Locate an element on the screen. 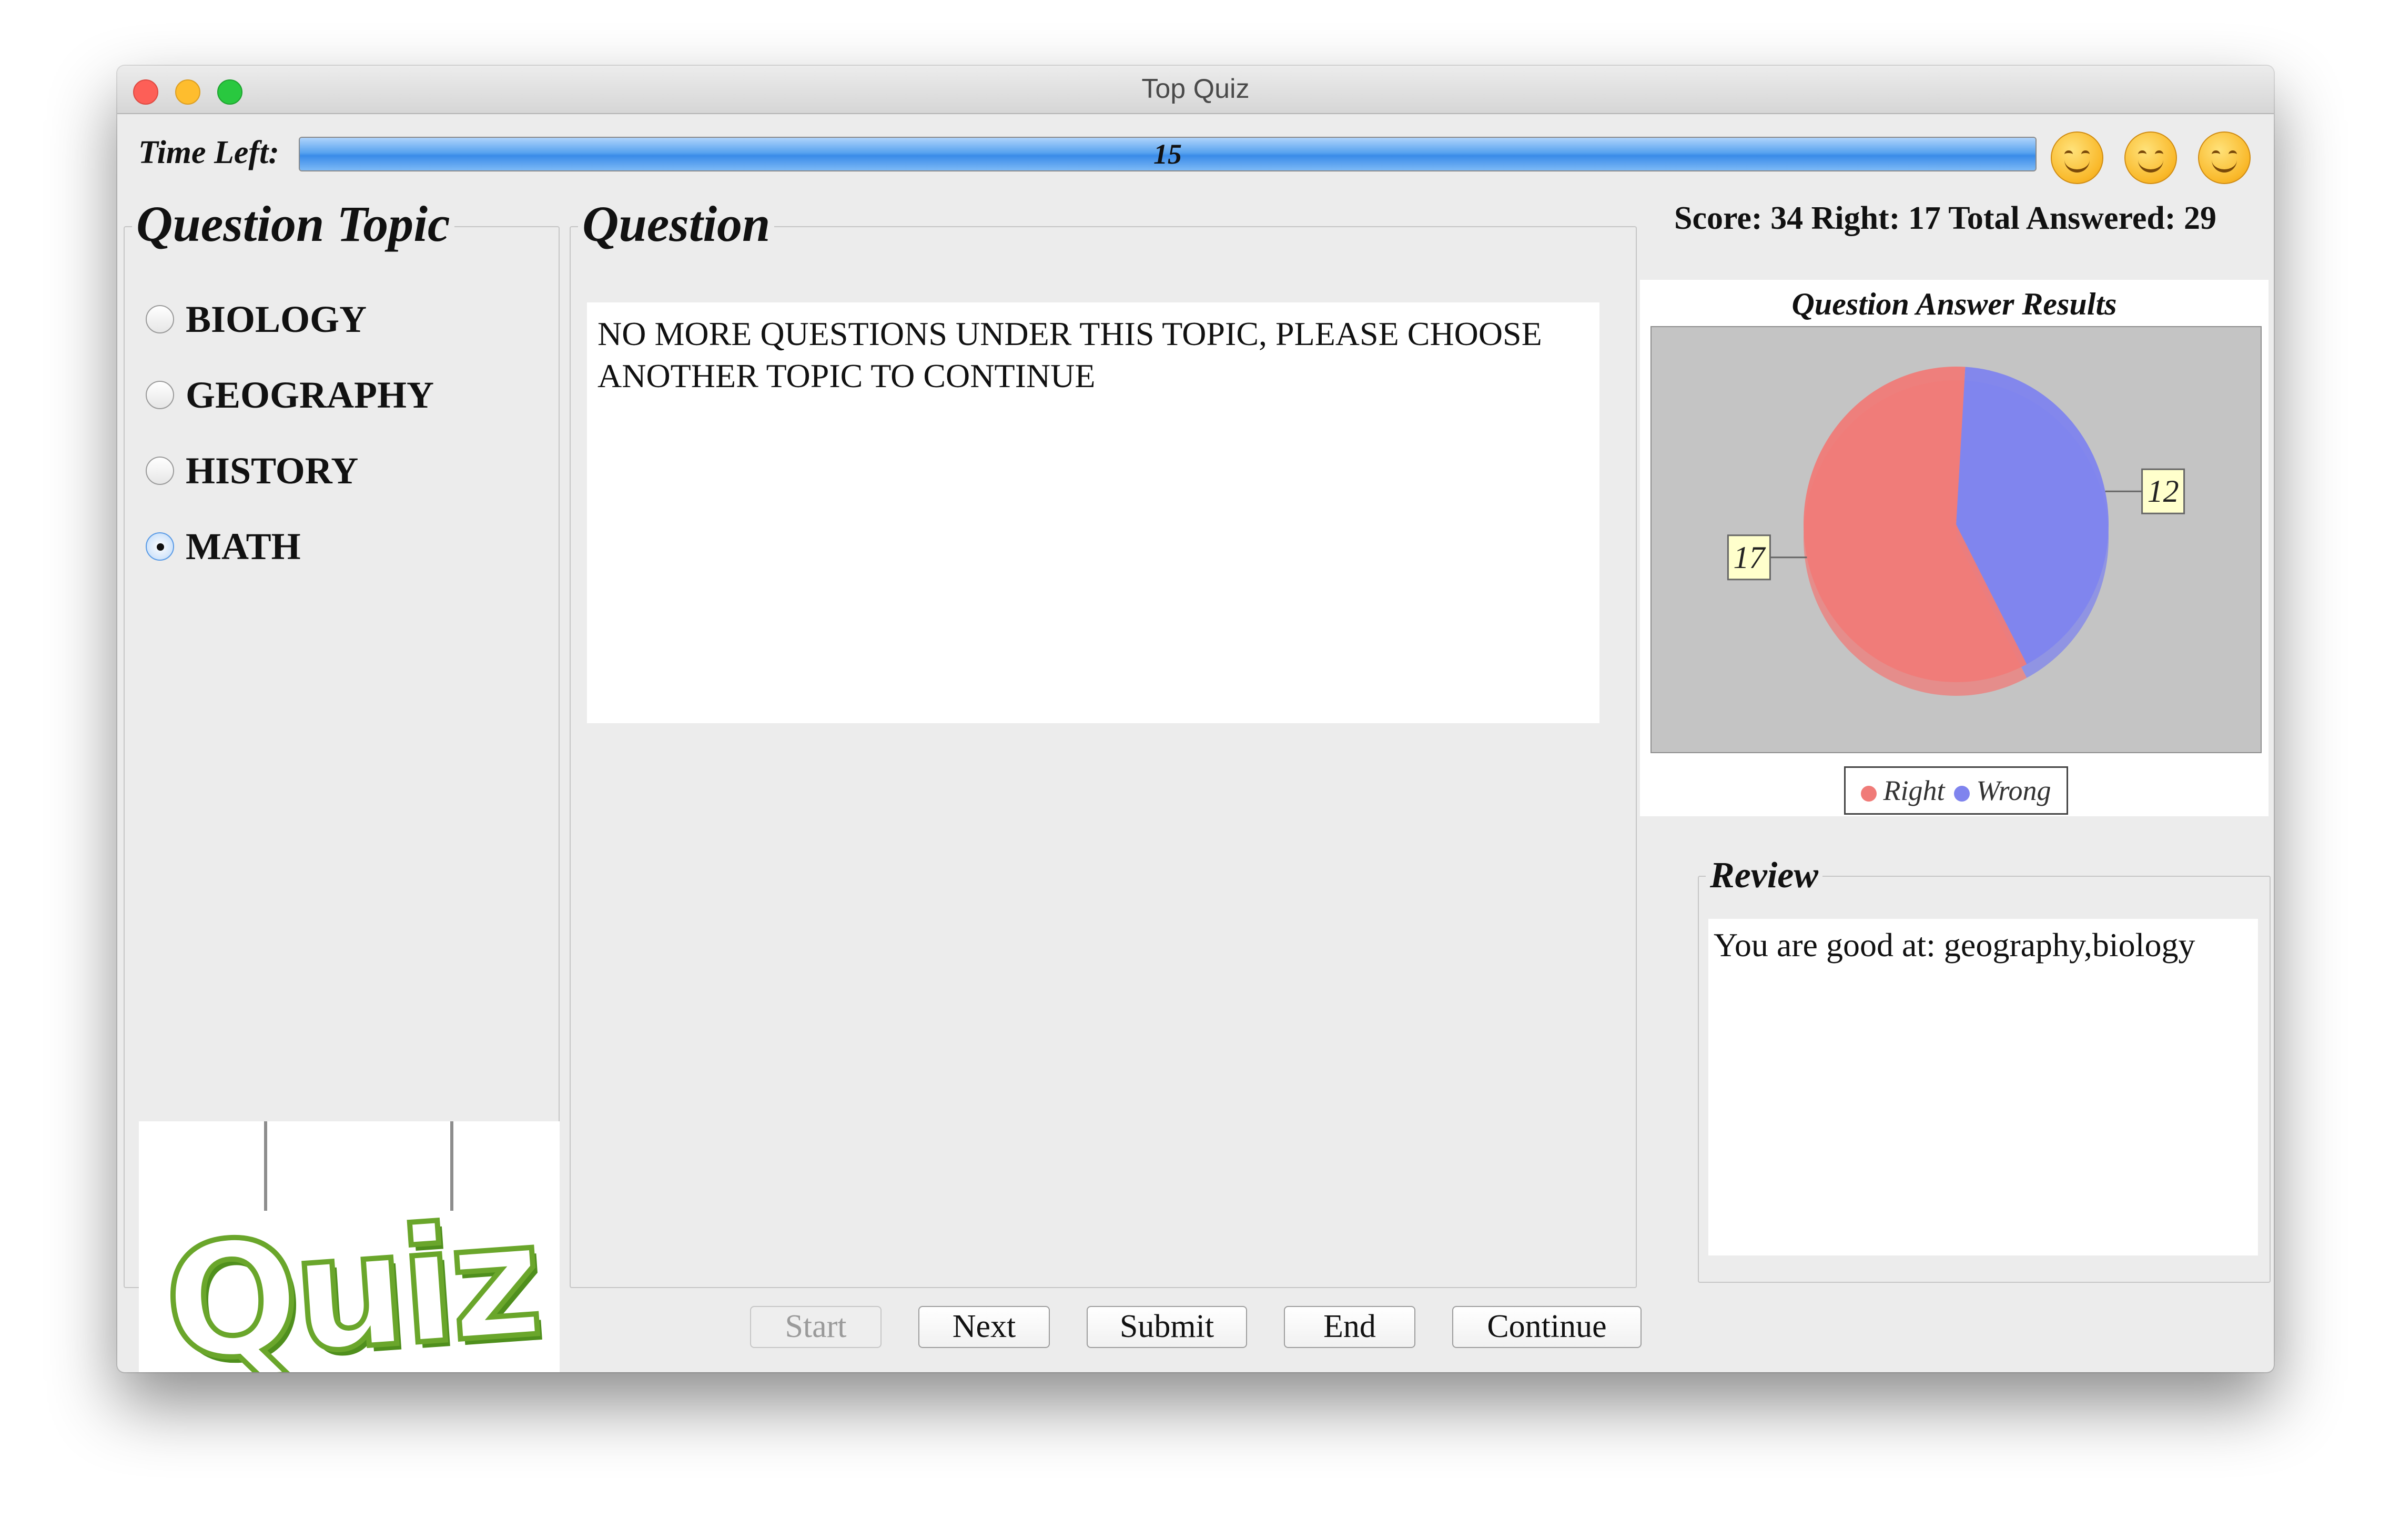 The width and height of the screenshot is (2390, 1540). chart-legend: Right Wrong is located at coordinates (1956, 790).